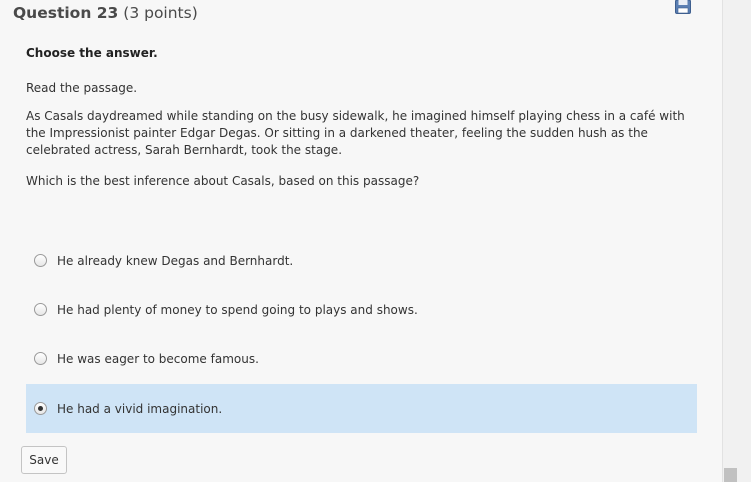 The height and width of the screenshot is (482, 751). Describe the element at coordinates (683, 7) in the screenshot. I see `floppy-disk-icon` at that location.